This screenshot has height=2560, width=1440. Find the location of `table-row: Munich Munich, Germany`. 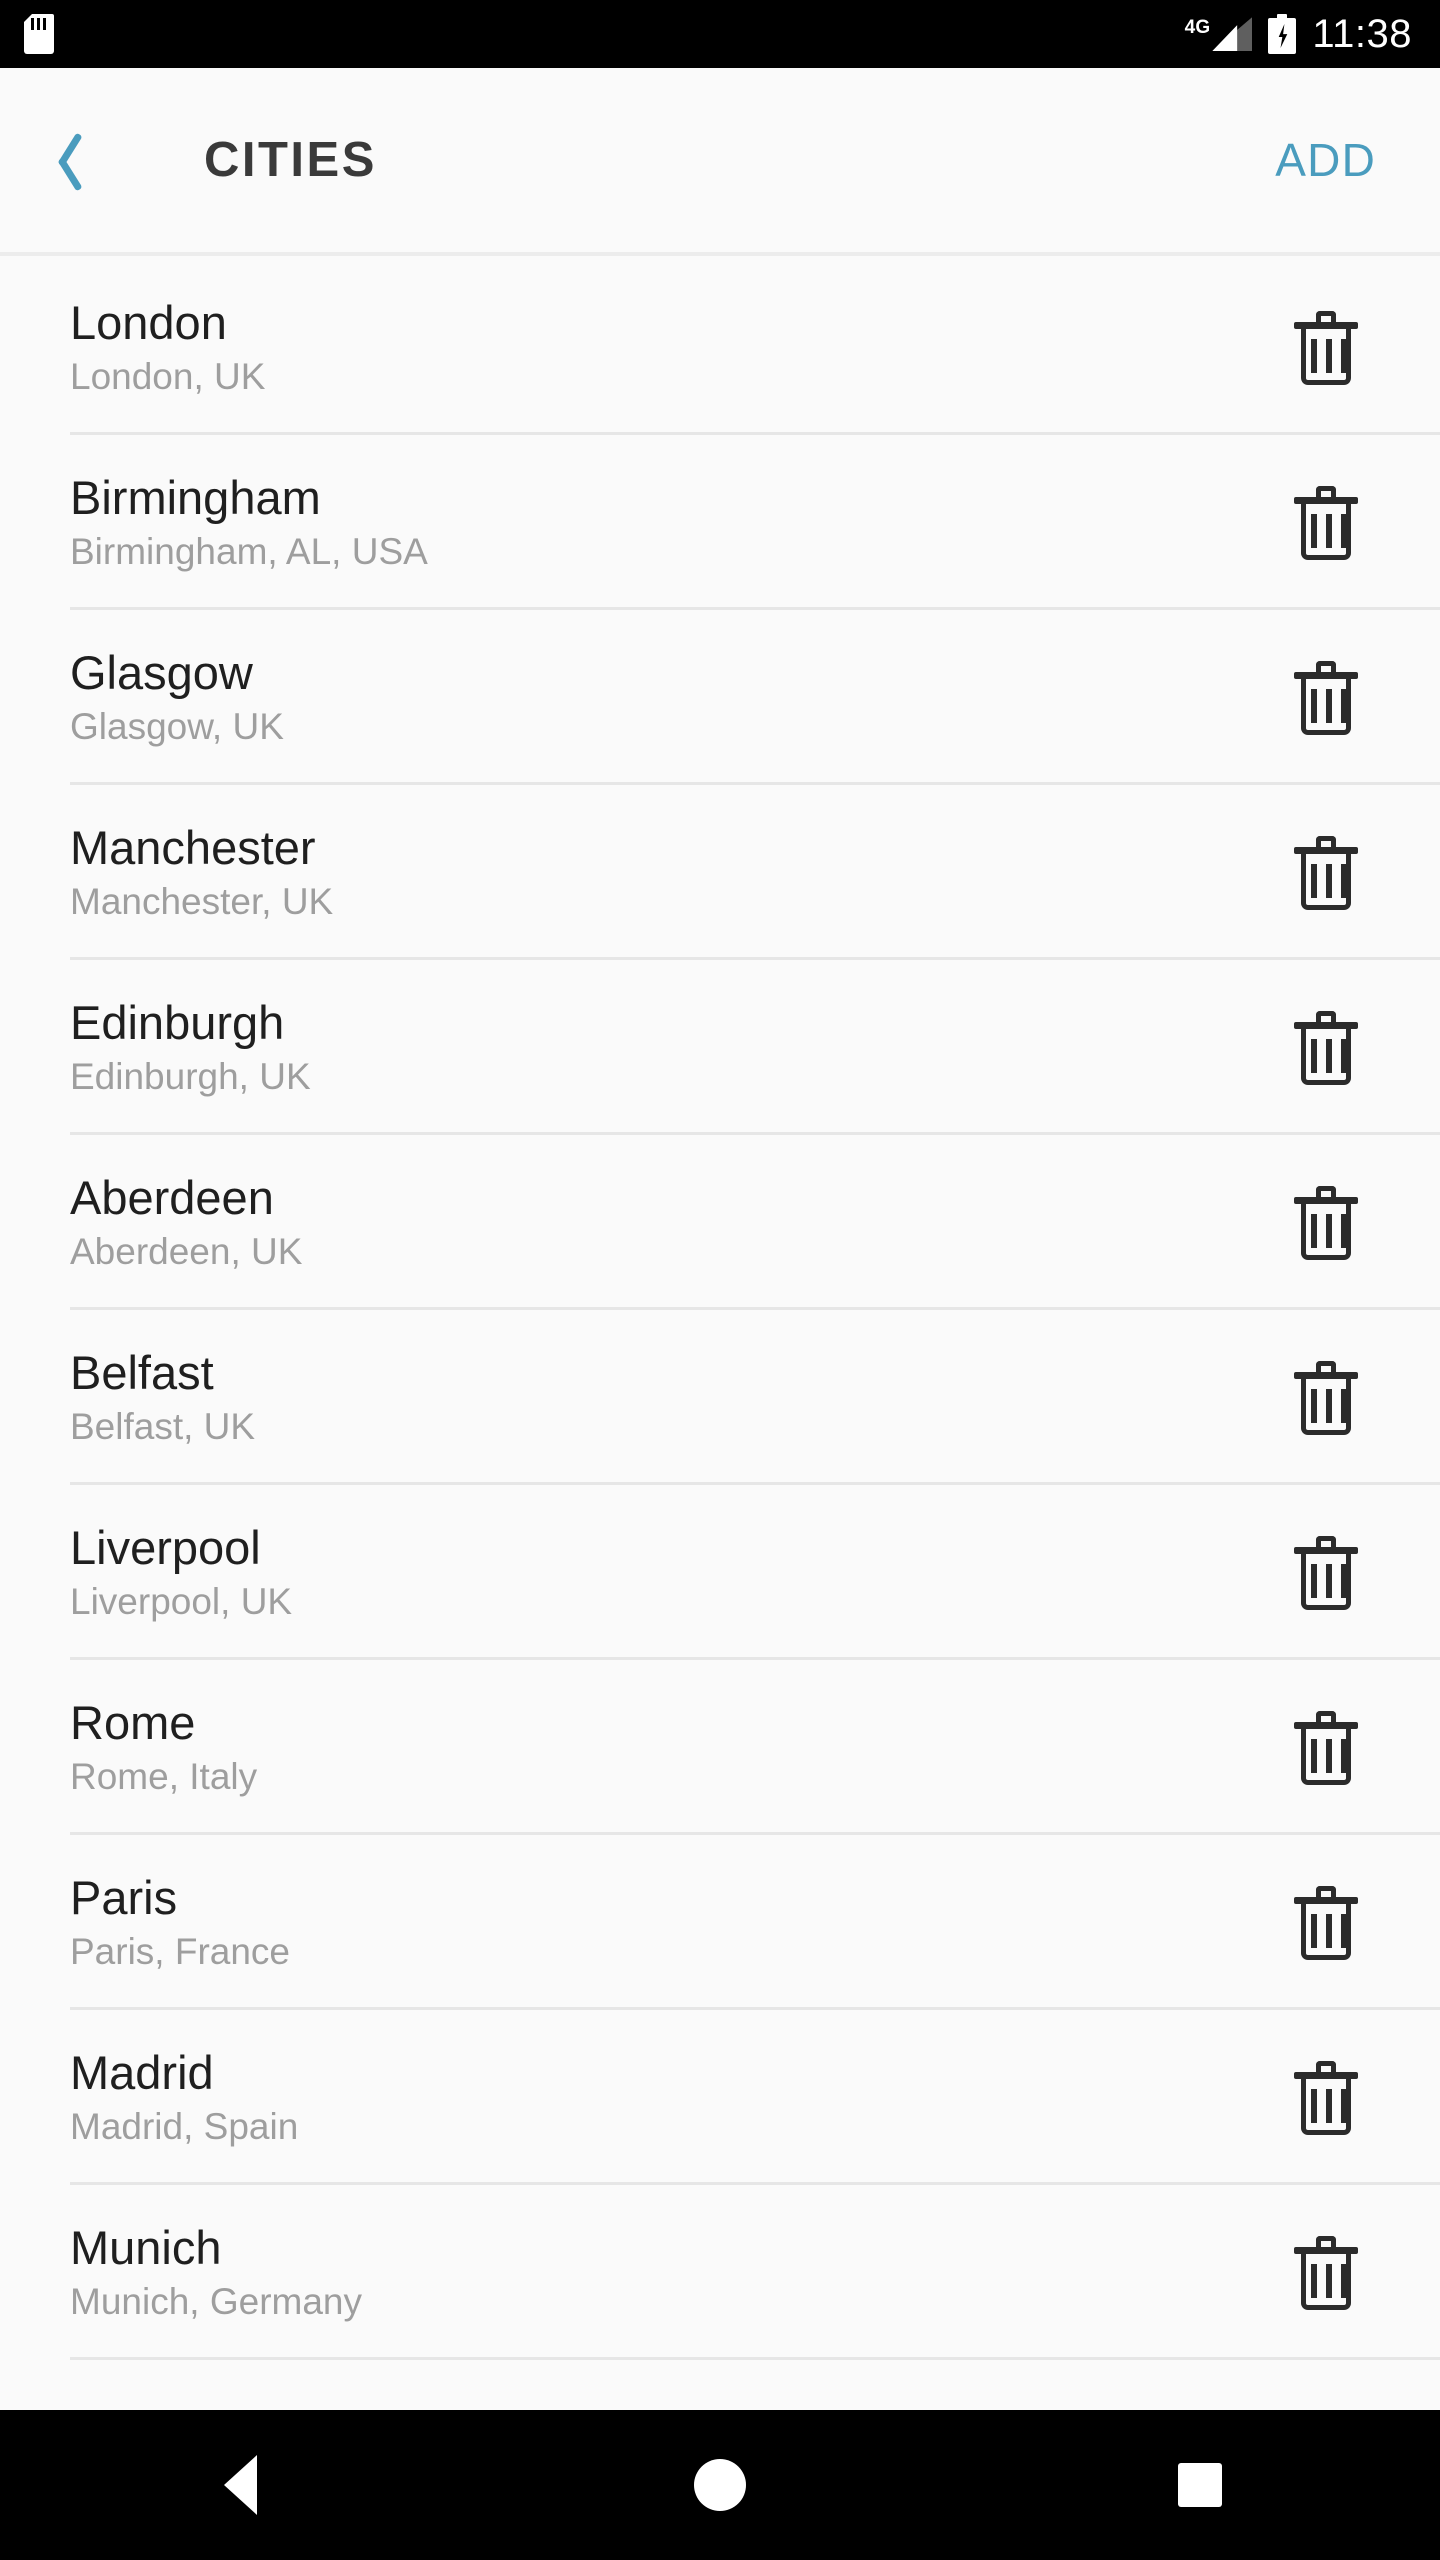

table-row: Munich Munich, Germany is located at coordinates (720, 2272).